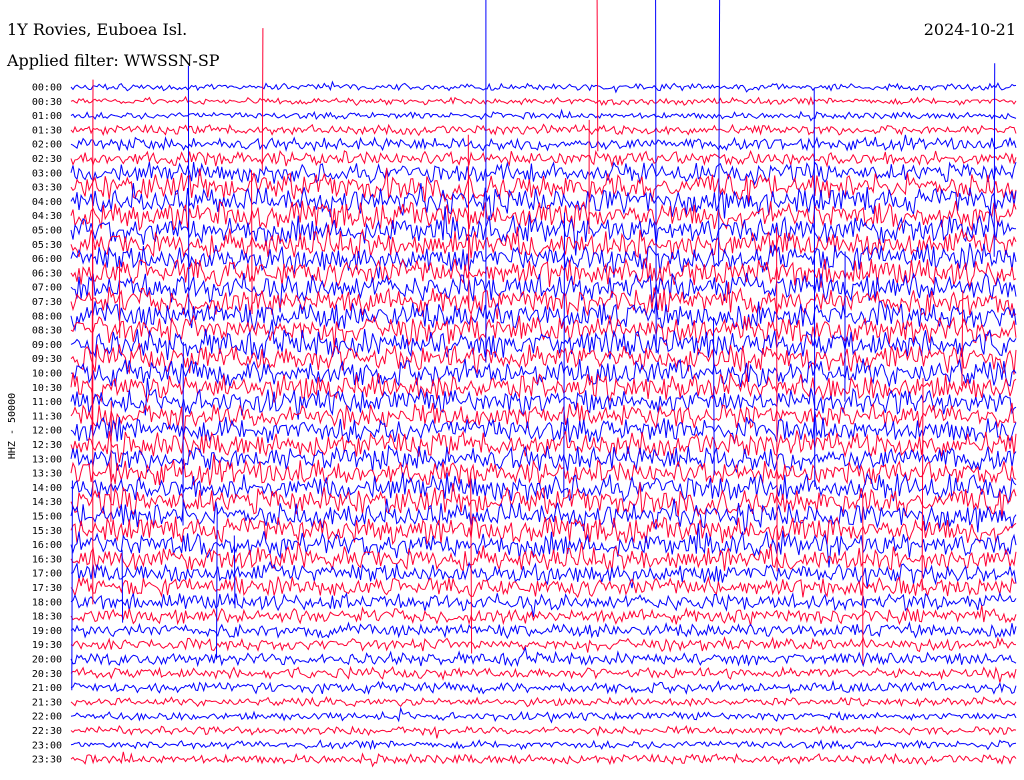  Describe the element at coordinates (47, 688) in the screenshot. I see `row-time-label: 21:00` at that location.